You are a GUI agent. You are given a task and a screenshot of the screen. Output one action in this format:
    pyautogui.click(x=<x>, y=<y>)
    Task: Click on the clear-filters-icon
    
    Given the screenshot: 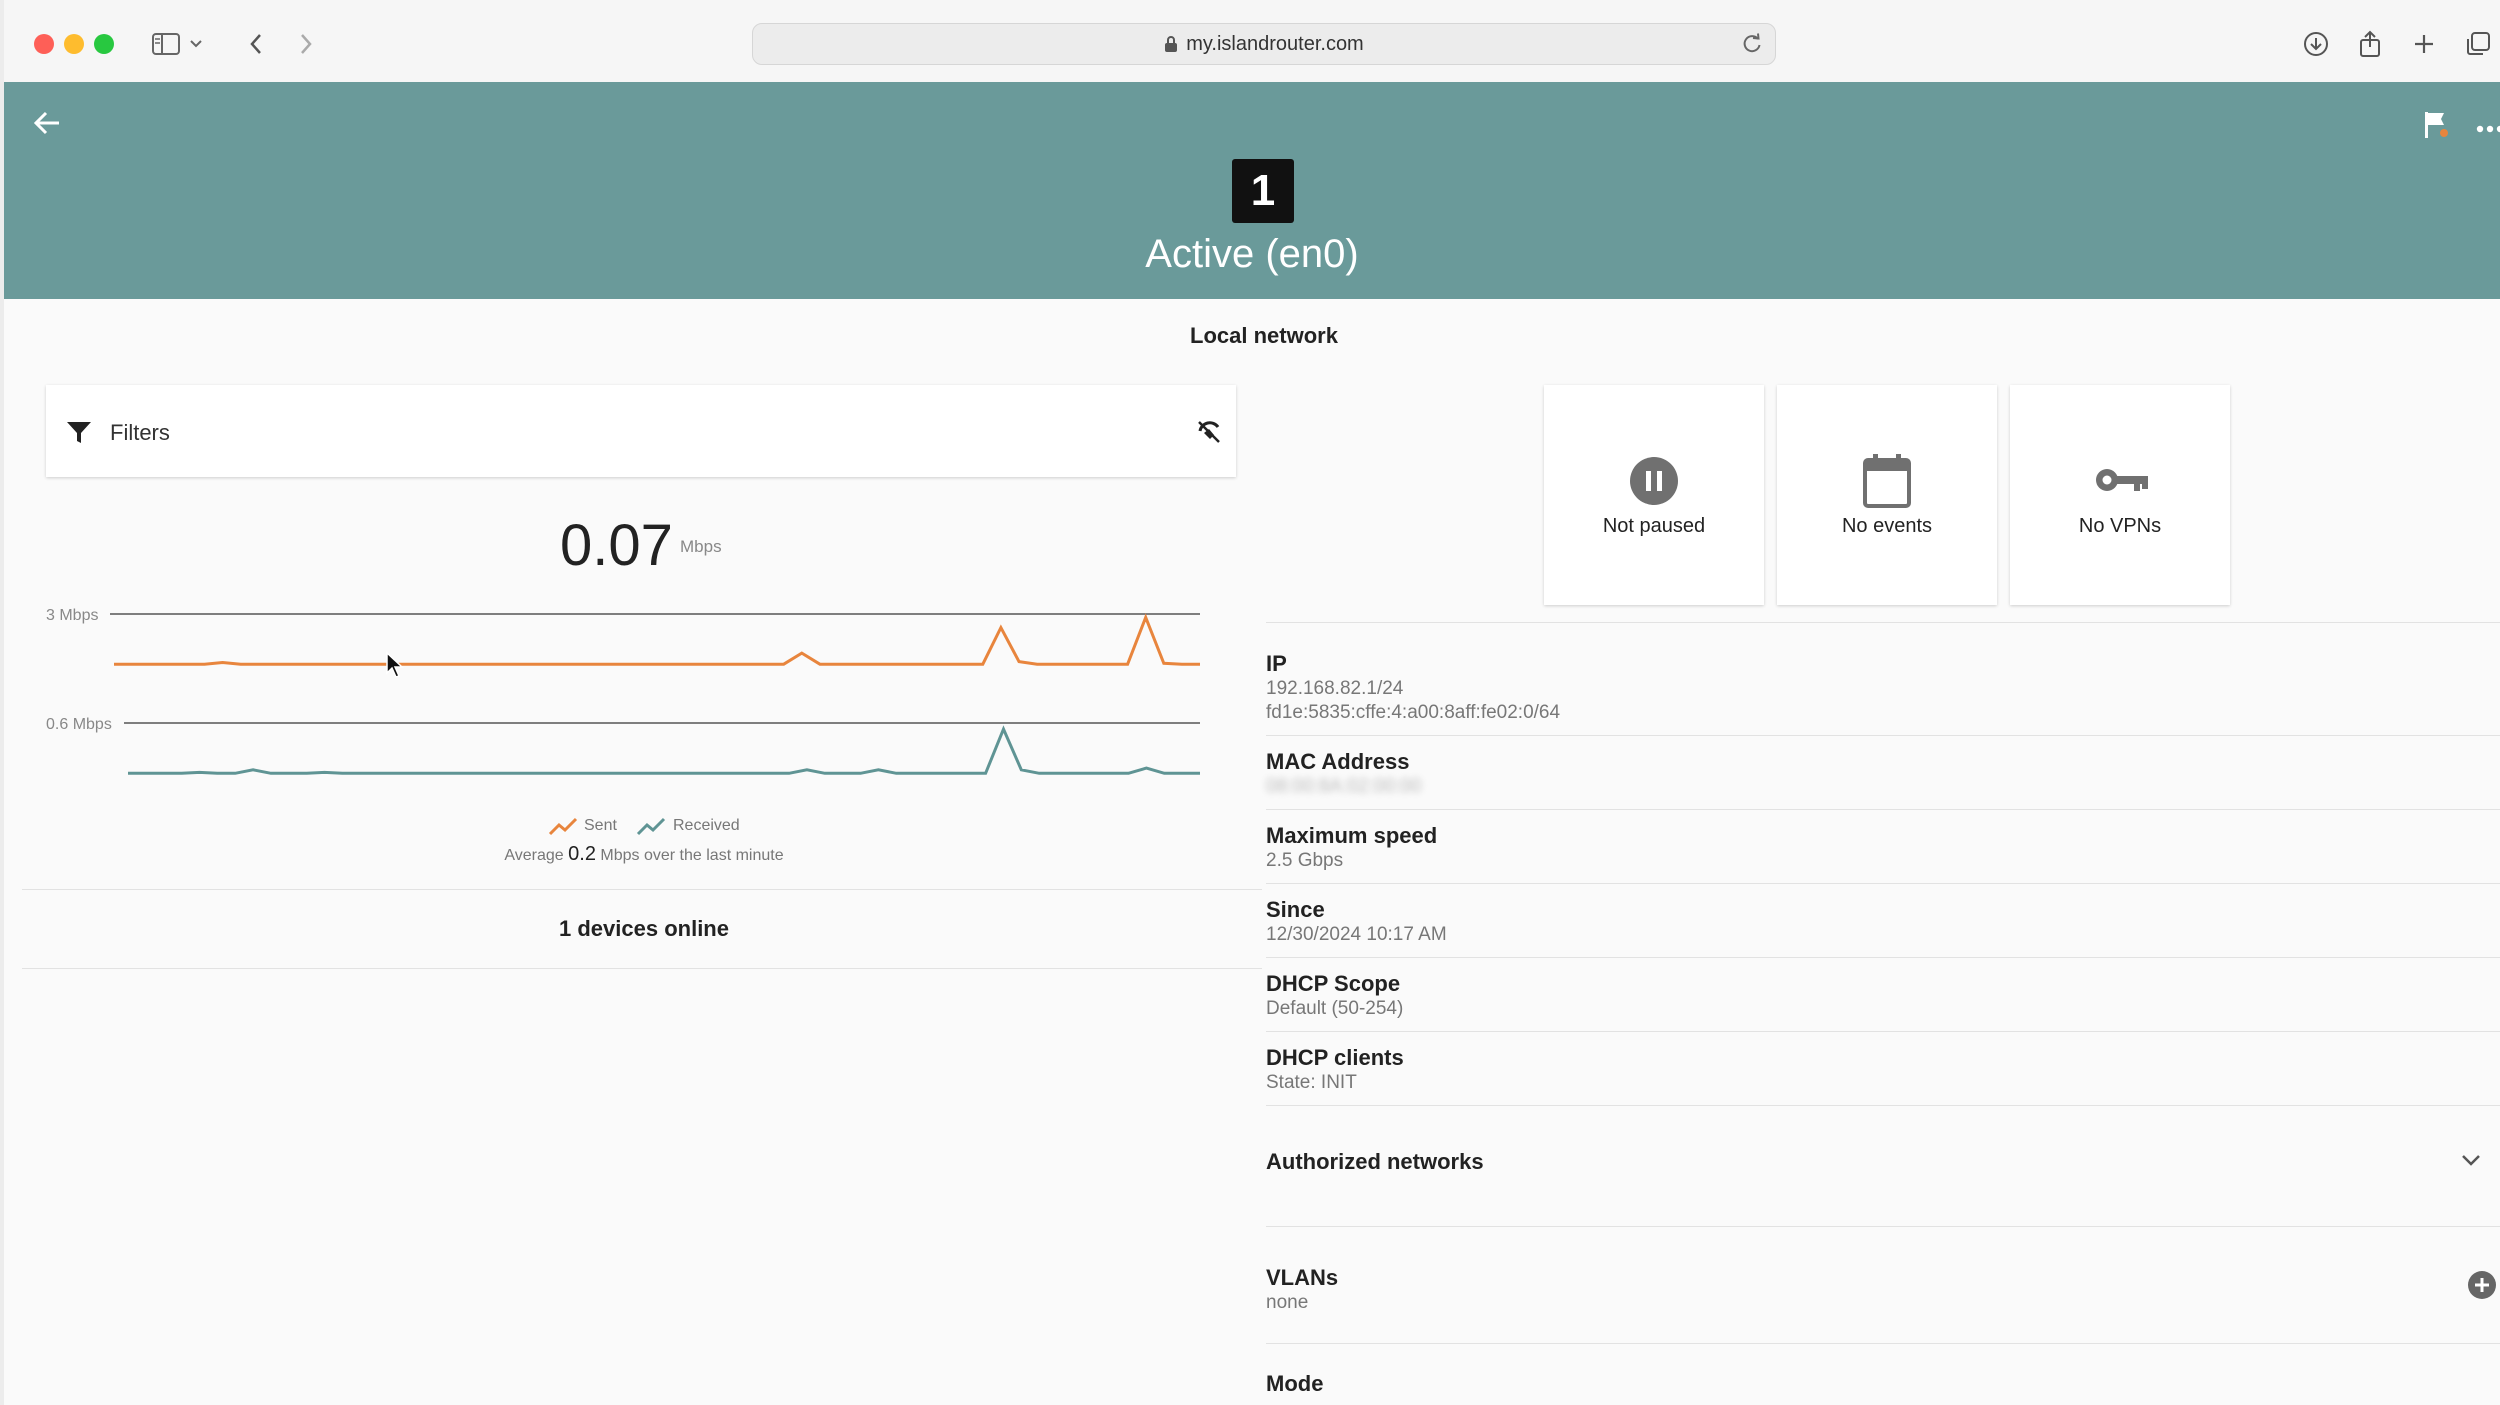 What is the action you would take?
    pyautogui.click(x=1209, y=434)
    